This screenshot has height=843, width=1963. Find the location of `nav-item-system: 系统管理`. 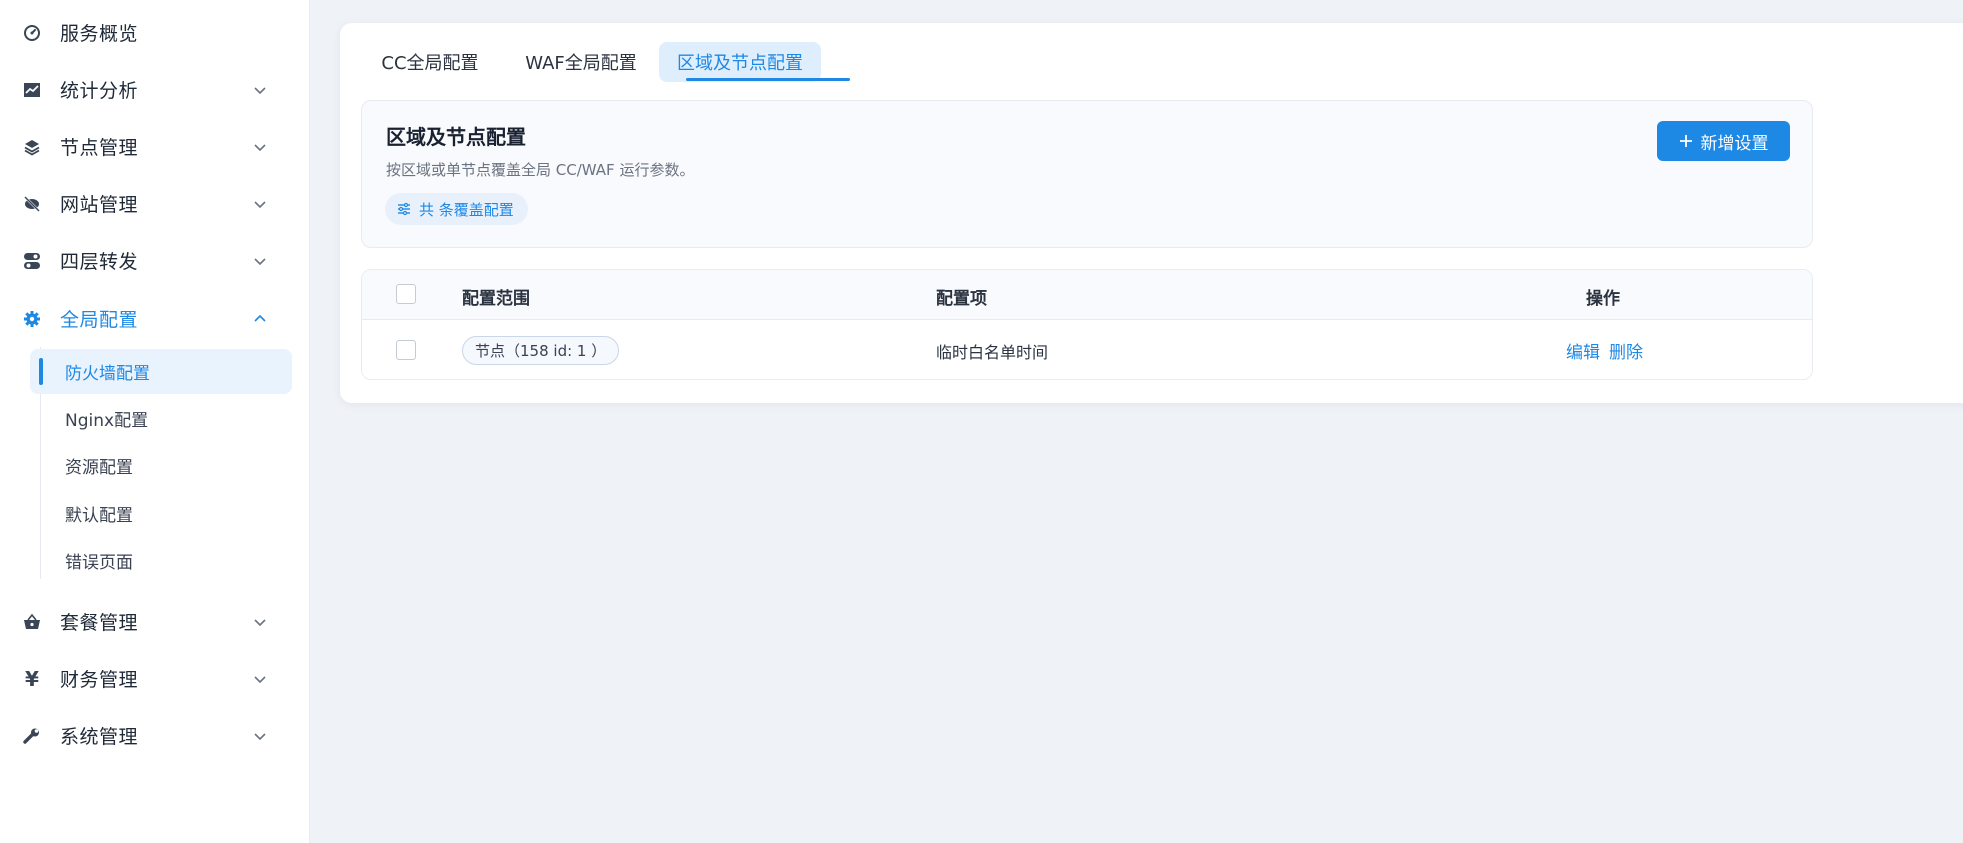

nav-item-system: 系统管理 is located at coordinates (155, 735).